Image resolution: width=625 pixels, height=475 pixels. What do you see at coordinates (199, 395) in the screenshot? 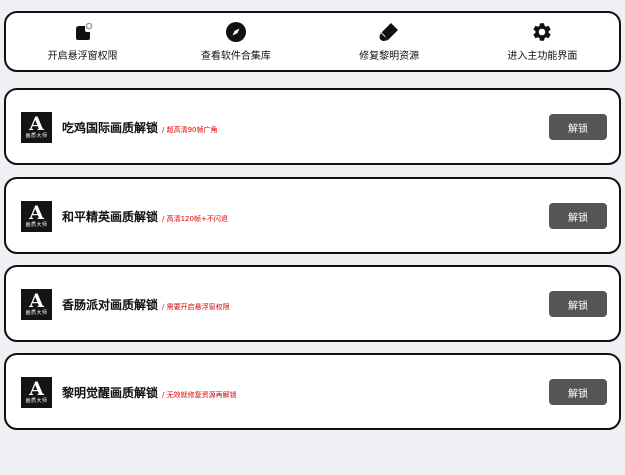
I see `item-note: / 无效就修复资源再解锁` at bounding box center [199, 395].